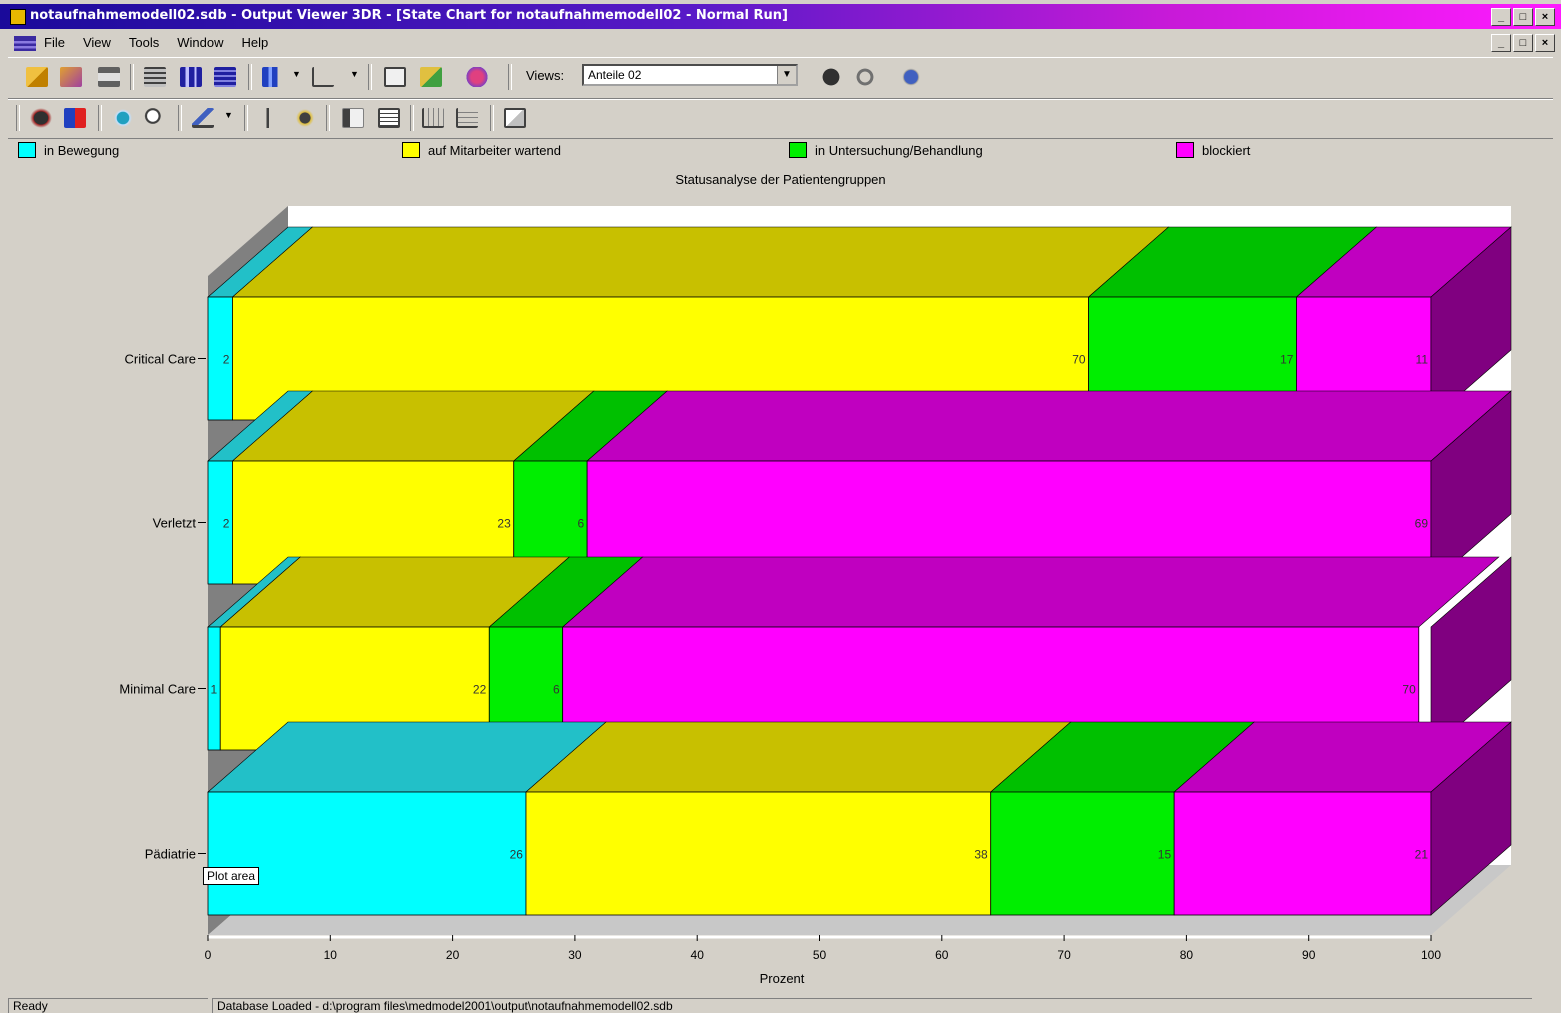 The height and width of the screenshot is (1013, 1561). Describe the element at coordinates (1165, 855) in the screenshot. I see `bar-value-label: 15` at that location.